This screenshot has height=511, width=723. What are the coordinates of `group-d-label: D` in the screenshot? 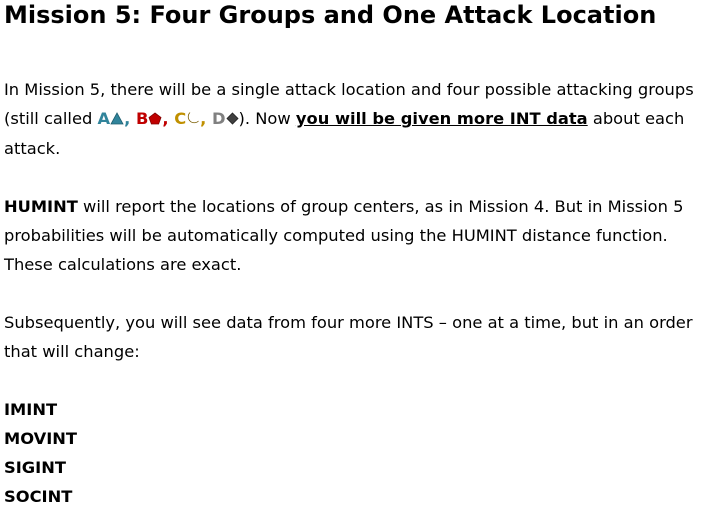 It's located at (219, 118).